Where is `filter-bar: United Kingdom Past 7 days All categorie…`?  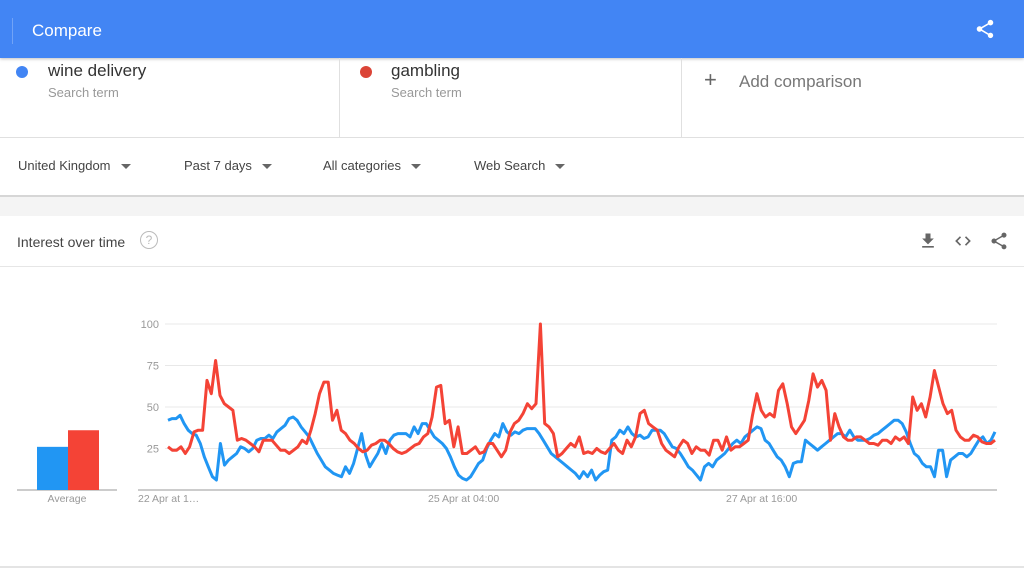
filter-bar: United Kingdom Past 7 days All categorie… is located at coordinates (512, 167).